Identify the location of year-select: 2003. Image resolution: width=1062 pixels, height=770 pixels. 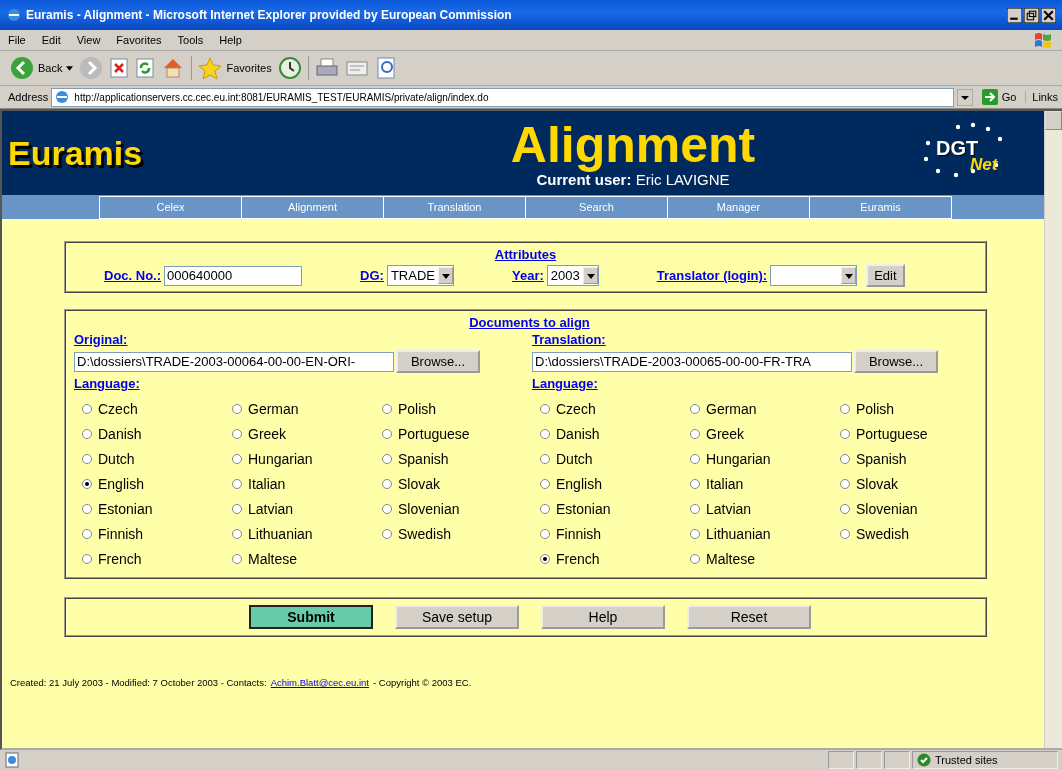
(572, 275).